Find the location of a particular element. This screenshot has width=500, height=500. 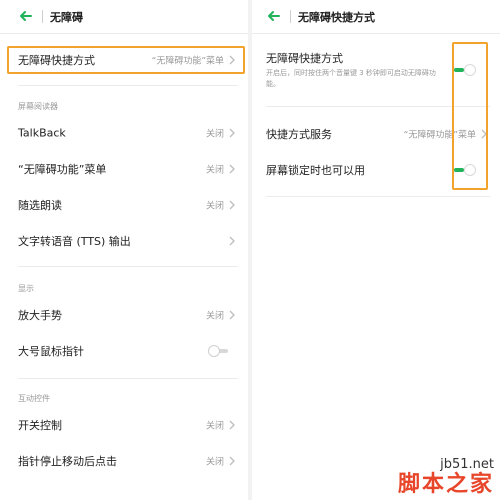

shortcut-toggle is located at coordinates (465, 70).